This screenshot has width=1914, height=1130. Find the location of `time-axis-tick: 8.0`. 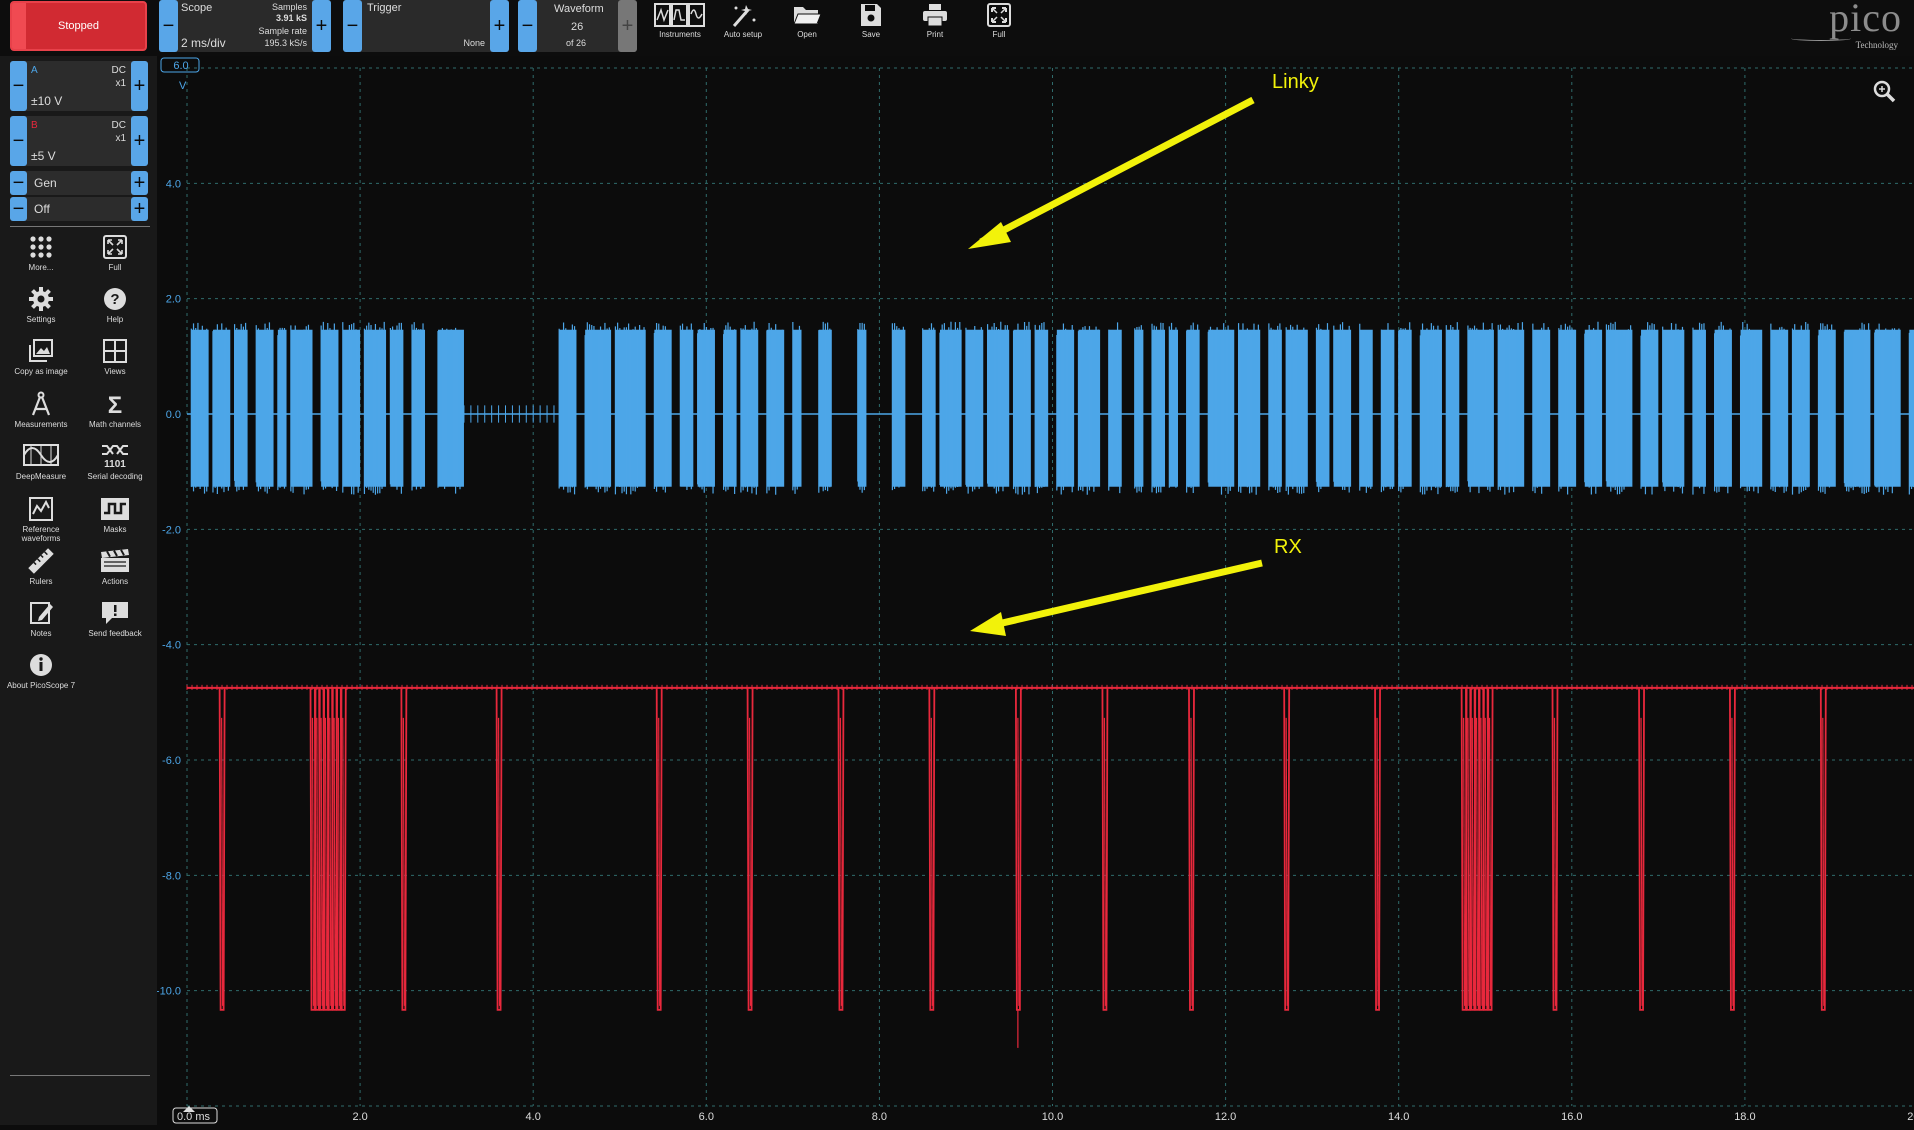

time-axis-tick: 8.0 is located at coordinates (879, 1117).